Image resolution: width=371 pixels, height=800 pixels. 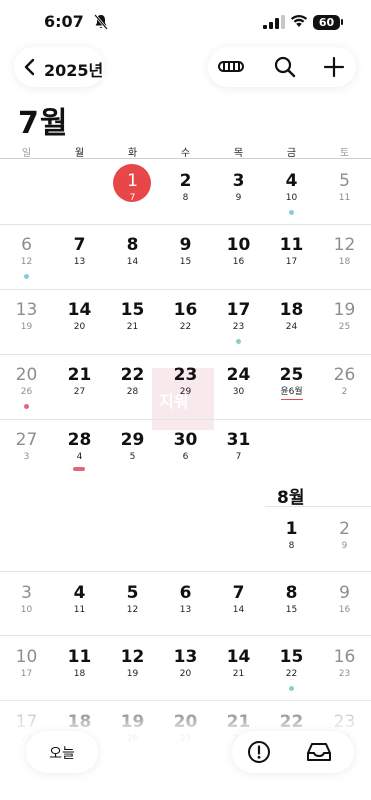 I want to click on week-divider, so click(x=185, y=571).